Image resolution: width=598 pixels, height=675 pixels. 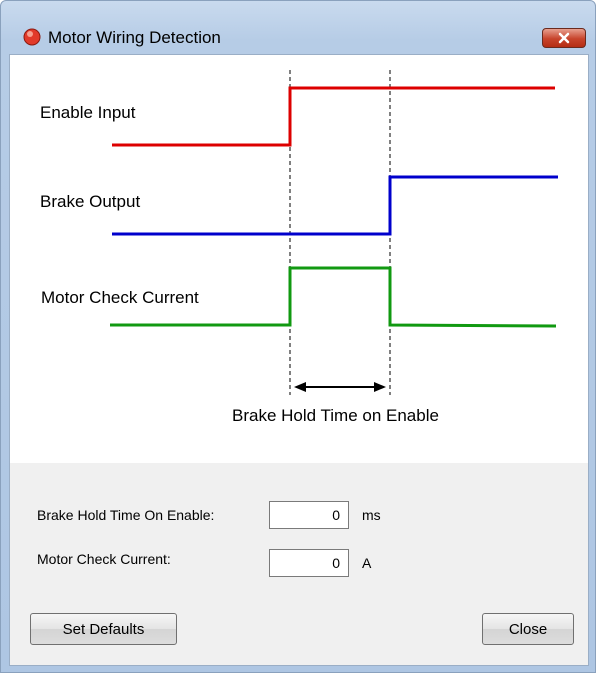 I want to click on brake-hold-time-unit: ms, so click(x=371, y=515).